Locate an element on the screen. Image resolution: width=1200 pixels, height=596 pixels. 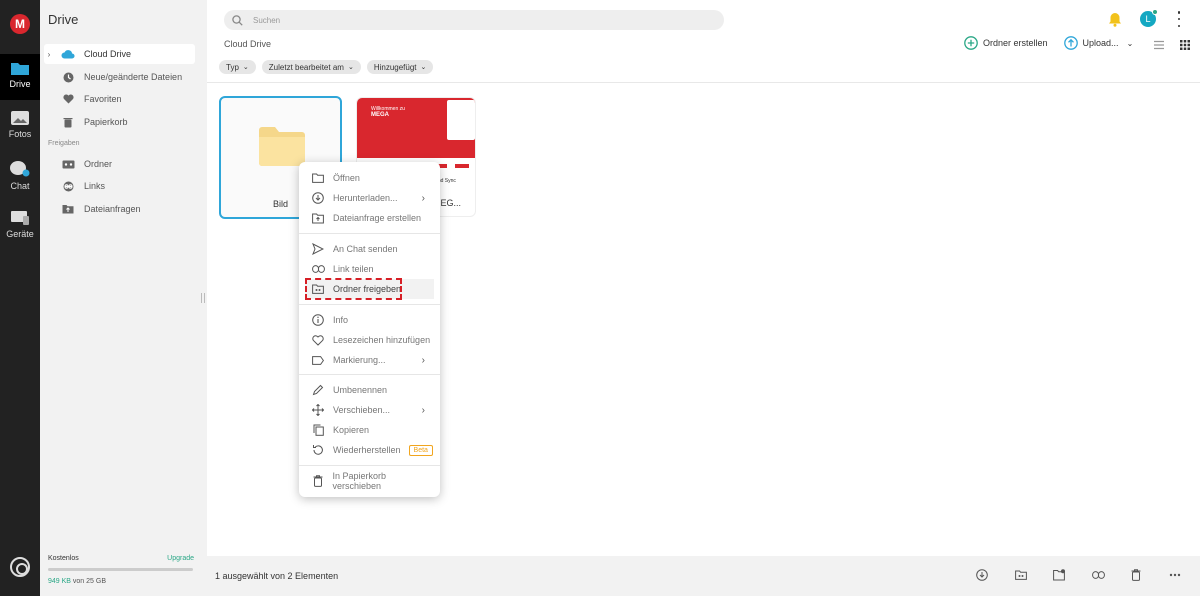
menu-item-bookmark: Lesezeichen hinzufügen is located at coordinates (370, 340).